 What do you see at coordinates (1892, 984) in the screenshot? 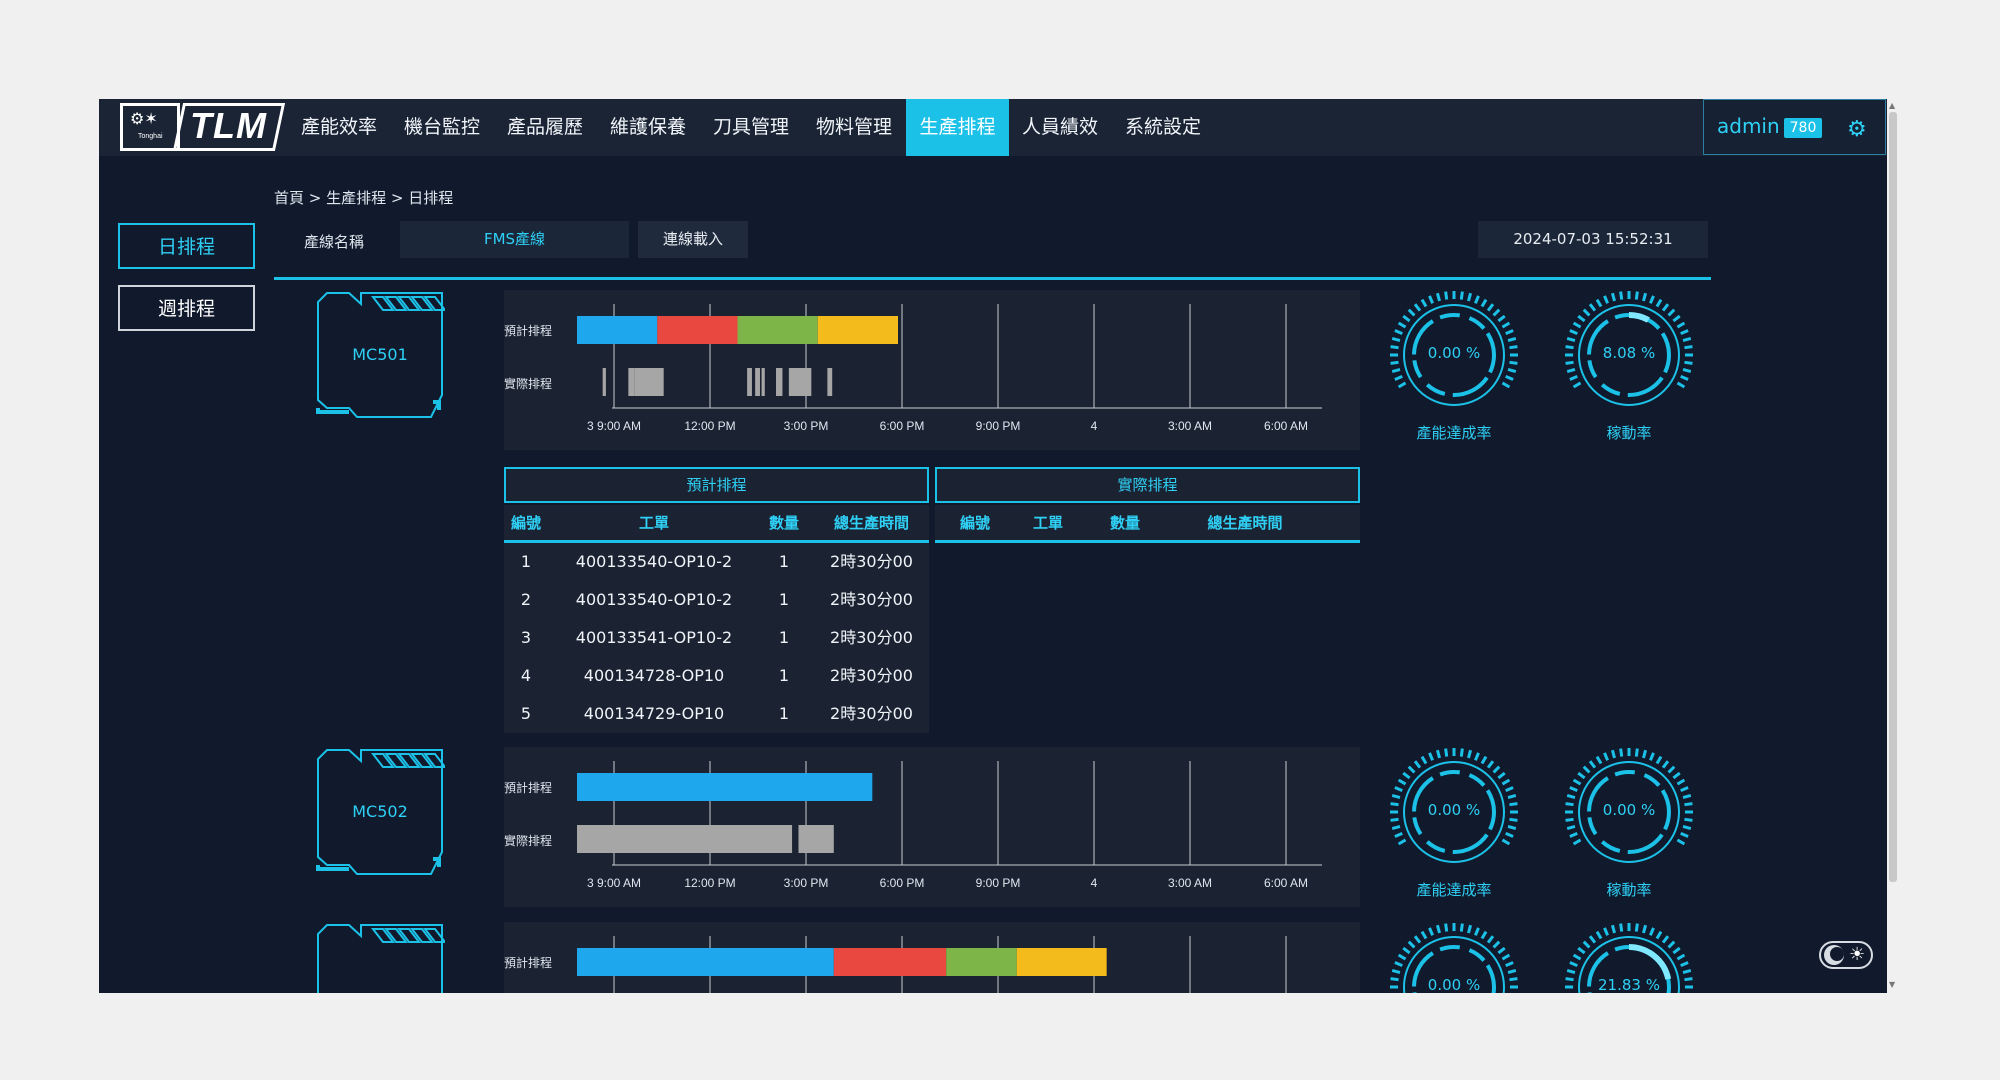
I see `scroll-down-arrow: ▼` at bounding box center [1892, 984].